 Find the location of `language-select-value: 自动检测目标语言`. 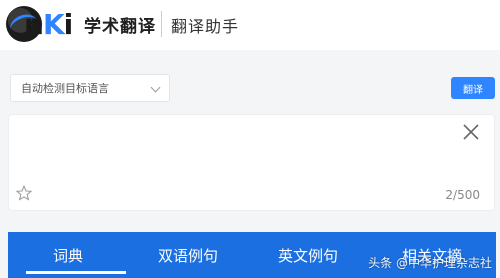

language-select-value: 自动检测目标语言 is located at coordinates (65, 88).